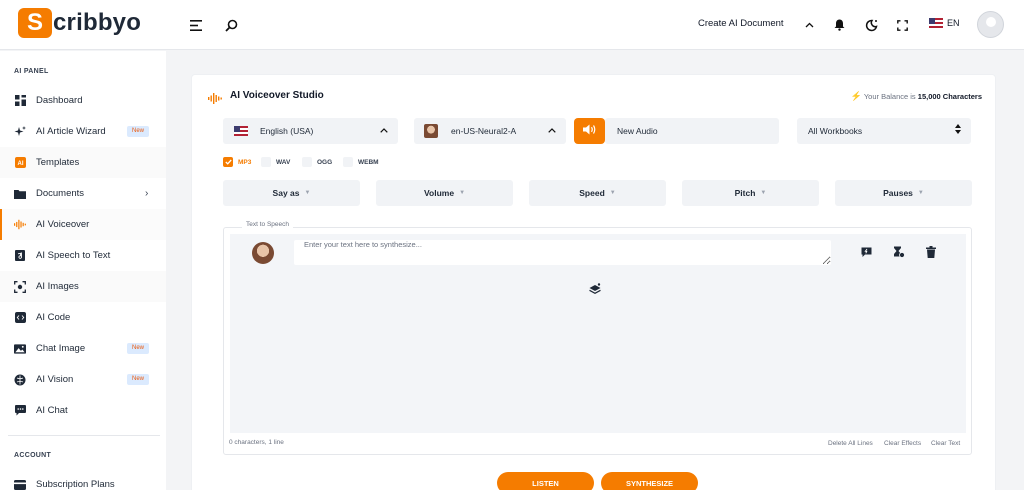  What do you see at coordinates (368, 162) in the screenshot?
I see `format-label: WEBM` at bounding box center [368, 162].